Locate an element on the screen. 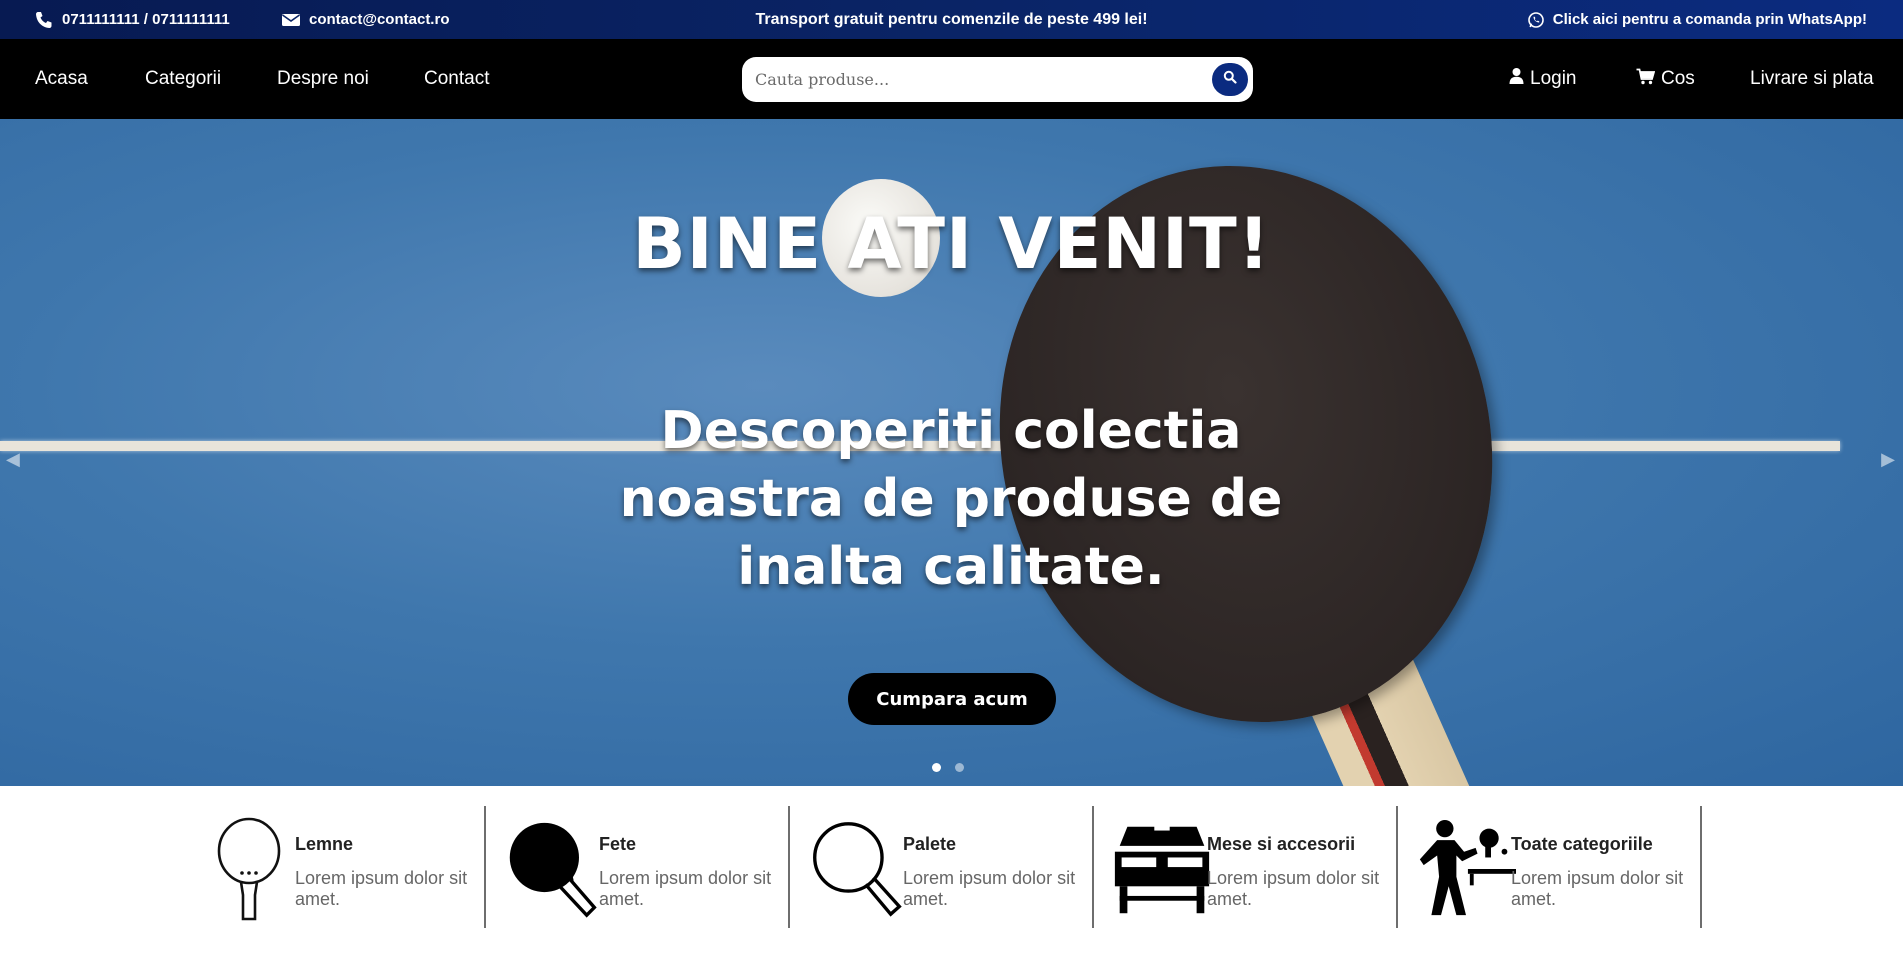 This screenshot has width=1903, height=953. login-label: Login is located at coordinates (1553, 78).